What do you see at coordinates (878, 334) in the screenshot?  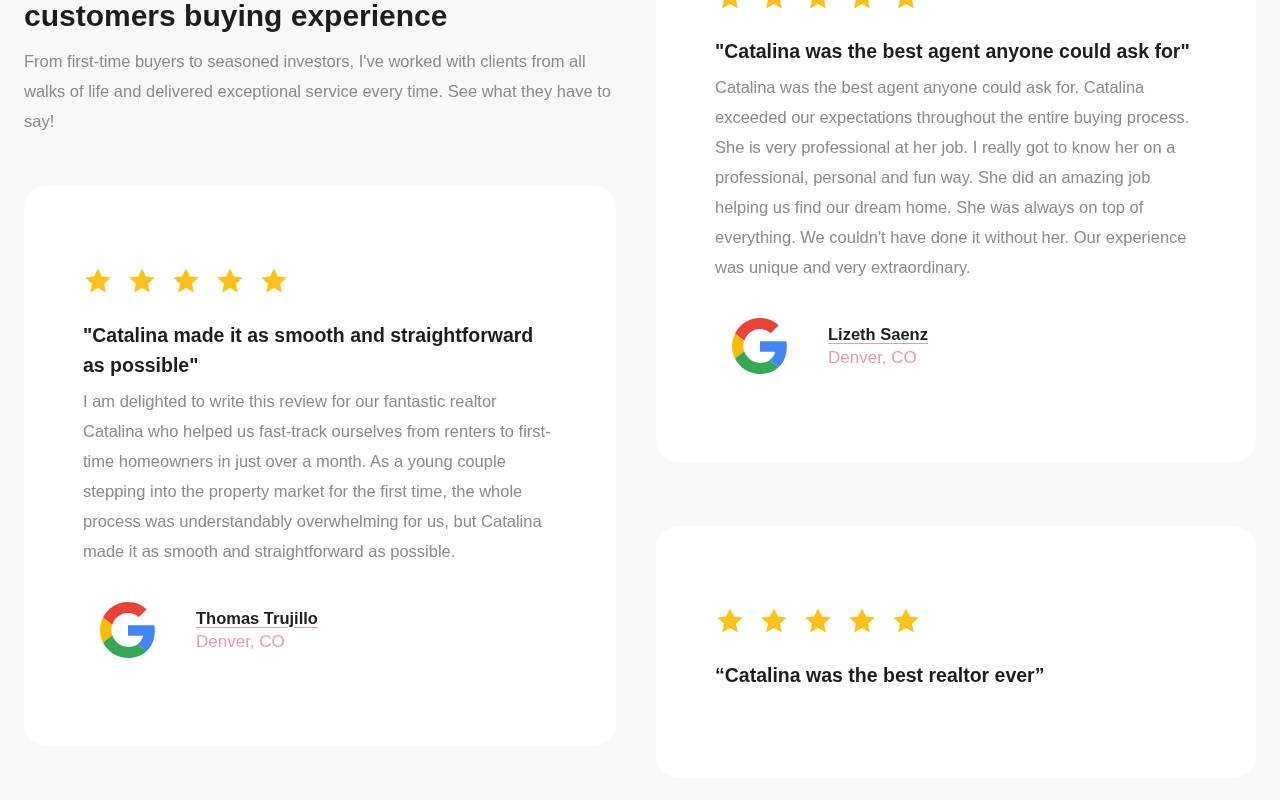 I see `reviewer-name: Lizeth Saenz` at bounding box center [878, 334].